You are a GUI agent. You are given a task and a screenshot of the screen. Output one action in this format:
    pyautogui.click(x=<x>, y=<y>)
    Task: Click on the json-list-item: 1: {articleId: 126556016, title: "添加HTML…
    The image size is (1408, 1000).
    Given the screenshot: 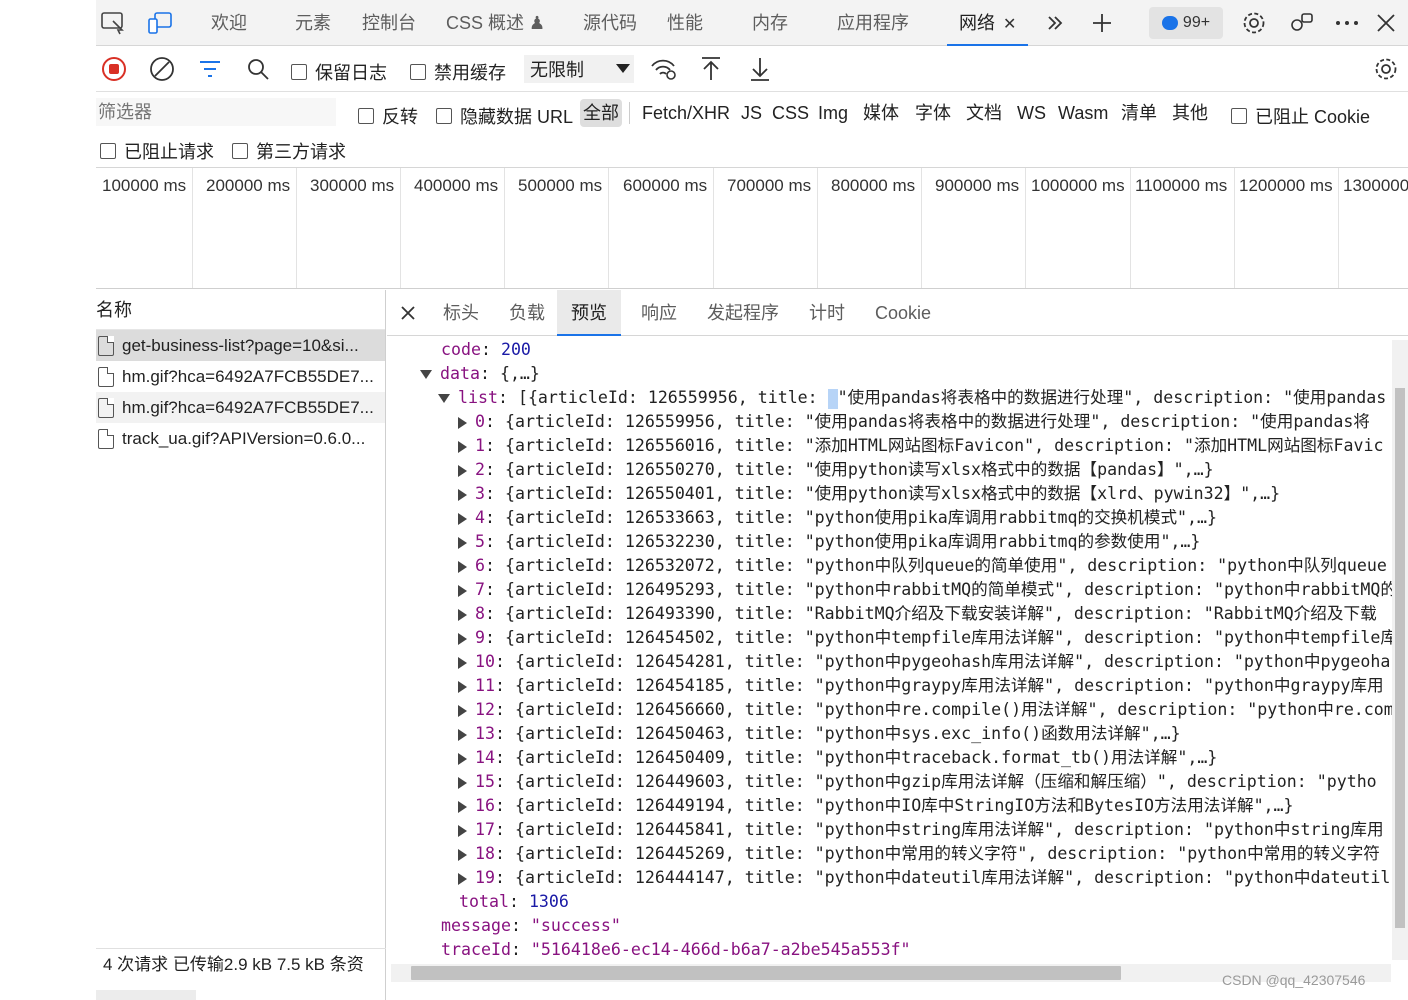 What is the action you would take?
    pyautogui.click(x=920, y=446)
    